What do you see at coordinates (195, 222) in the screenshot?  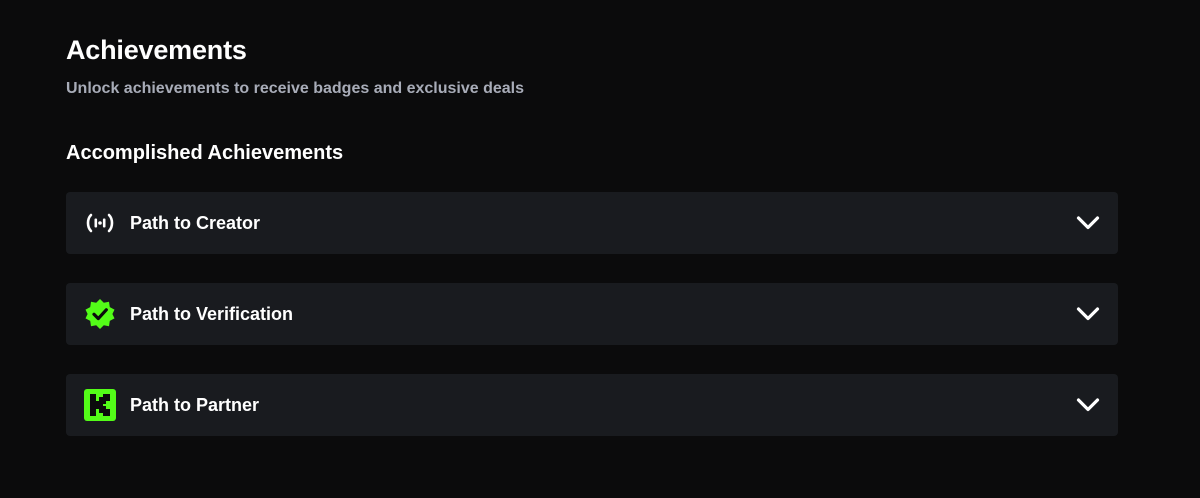 I see `achievement-label: Path to Creator` at bounding box center [195, 222].